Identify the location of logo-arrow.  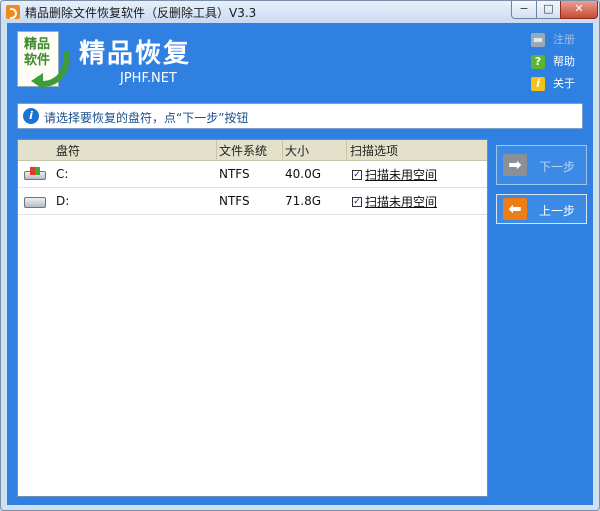
(54, 69).